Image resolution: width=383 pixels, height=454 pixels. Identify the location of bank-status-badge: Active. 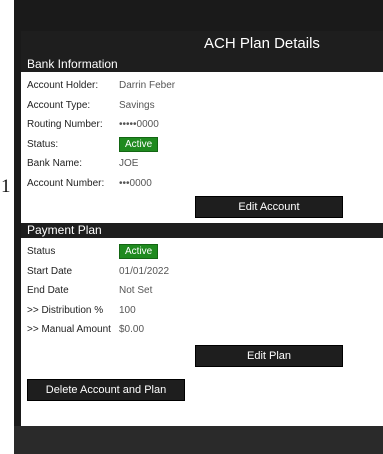
(139, 144).